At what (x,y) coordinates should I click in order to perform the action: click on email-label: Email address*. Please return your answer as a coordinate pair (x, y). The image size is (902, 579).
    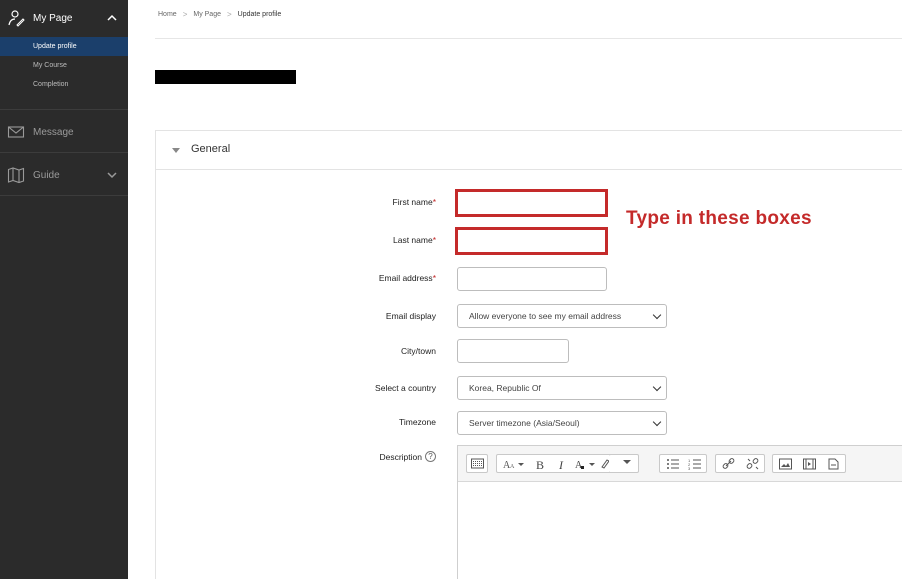
    Looking at the image, I should click on (376, 278).